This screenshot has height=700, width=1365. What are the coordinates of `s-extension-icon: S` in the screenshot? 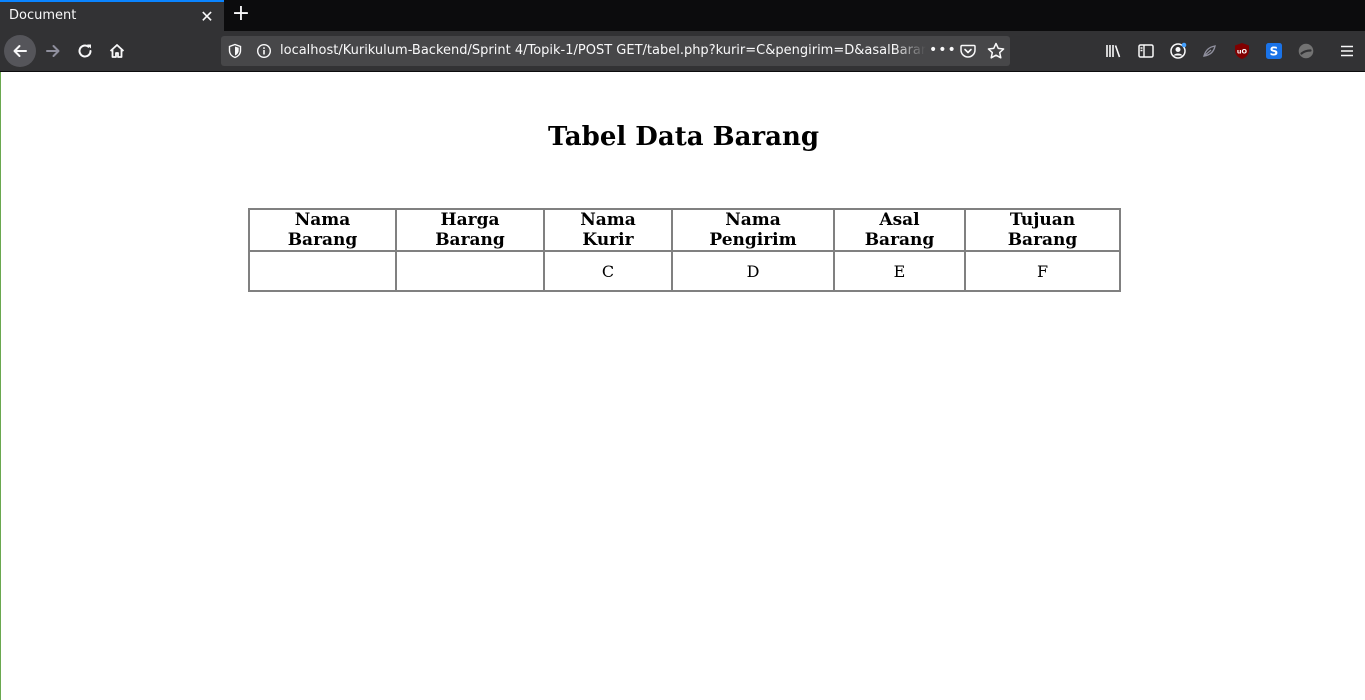 It's located at (1274, 51).